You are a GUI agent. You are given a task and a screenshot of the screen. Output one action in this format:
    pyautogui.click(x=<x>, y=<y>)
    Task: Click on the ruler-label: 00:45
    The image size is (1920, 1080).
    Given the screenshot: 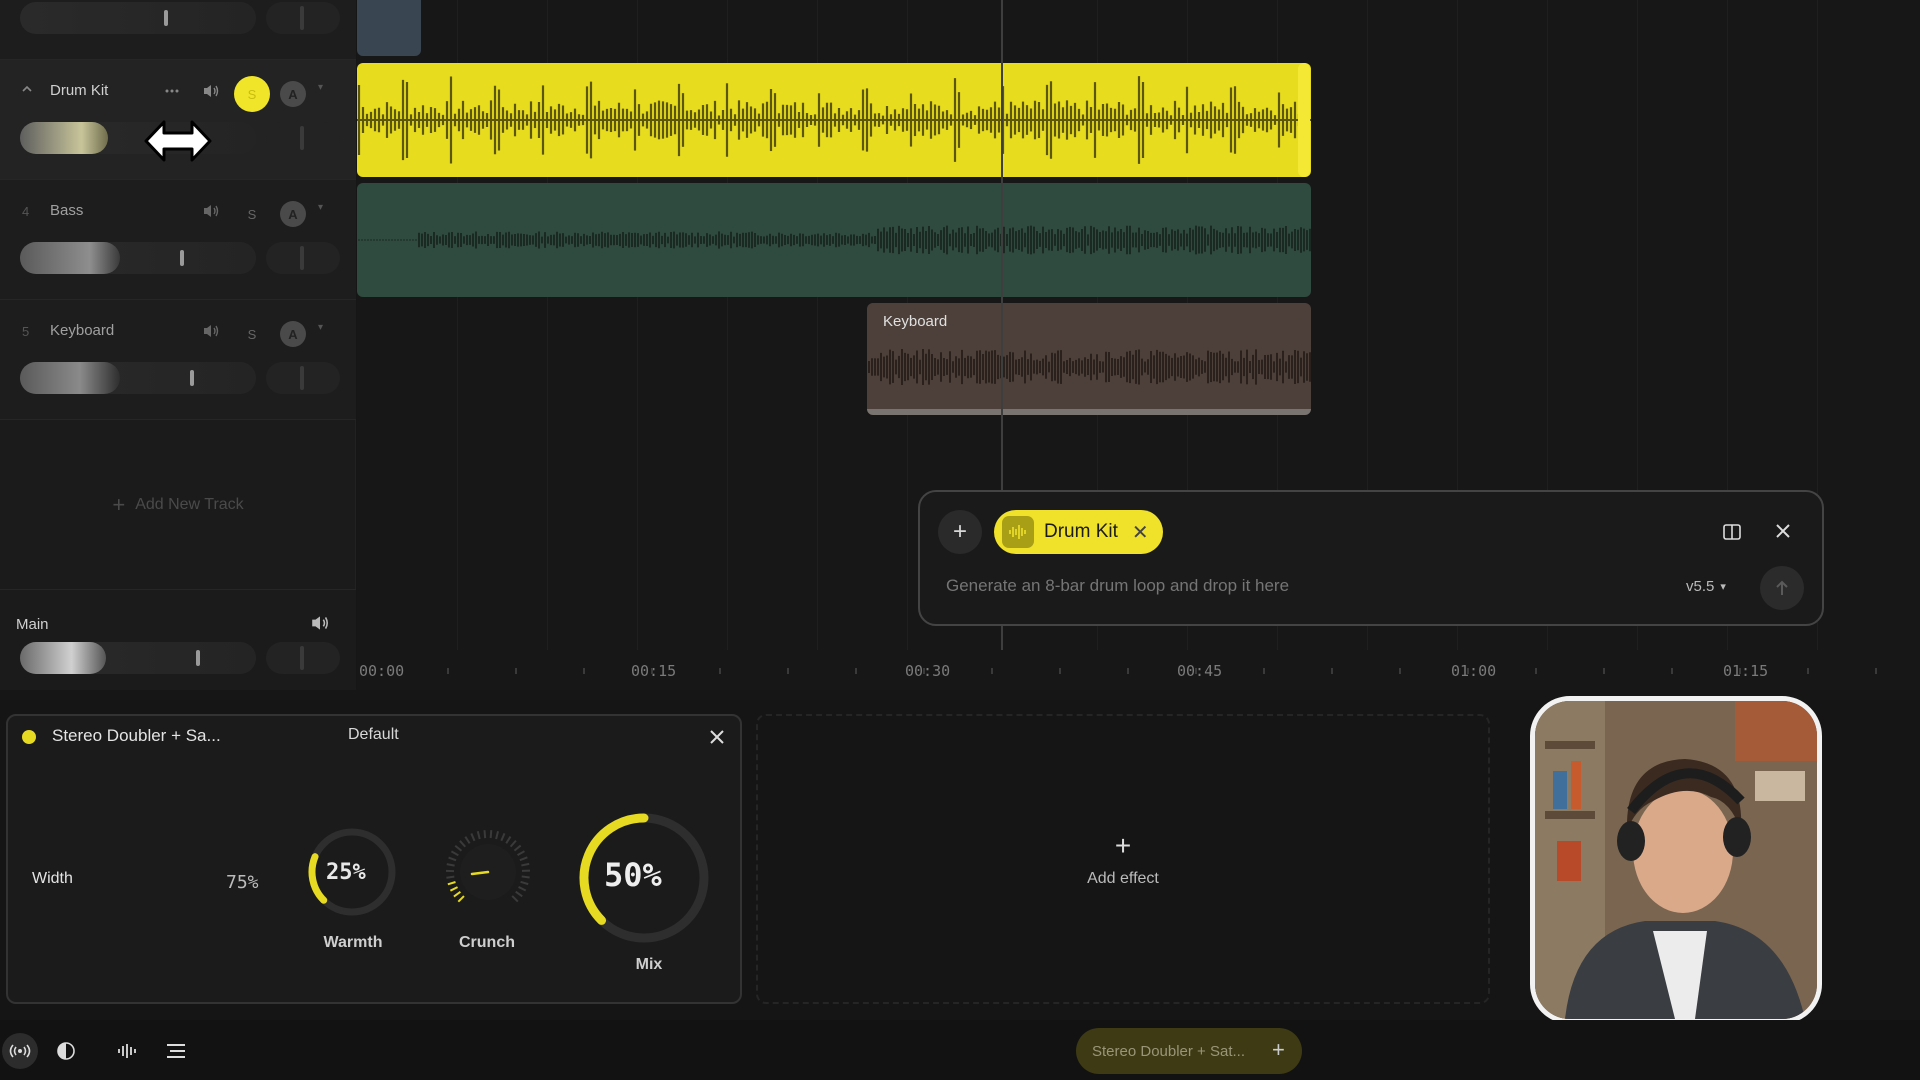 What is the action you would take?
    pyautogui.click(x=1200, y=671)
    